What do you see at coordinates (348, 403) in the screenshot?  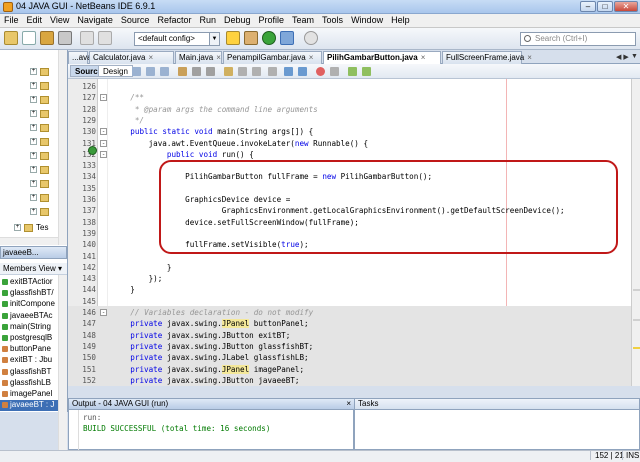 I see `close-icon: ×` at bounding box center [348, 403].